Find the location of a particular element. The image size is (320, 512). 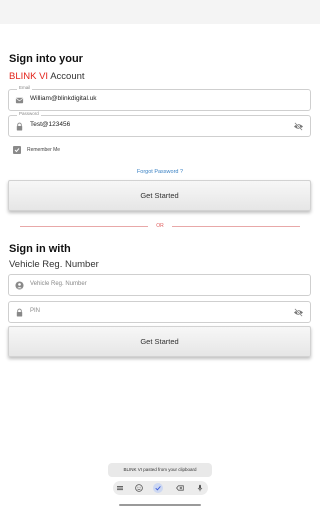

pin-placeholder: PIN is located at coordinates (35, 311).